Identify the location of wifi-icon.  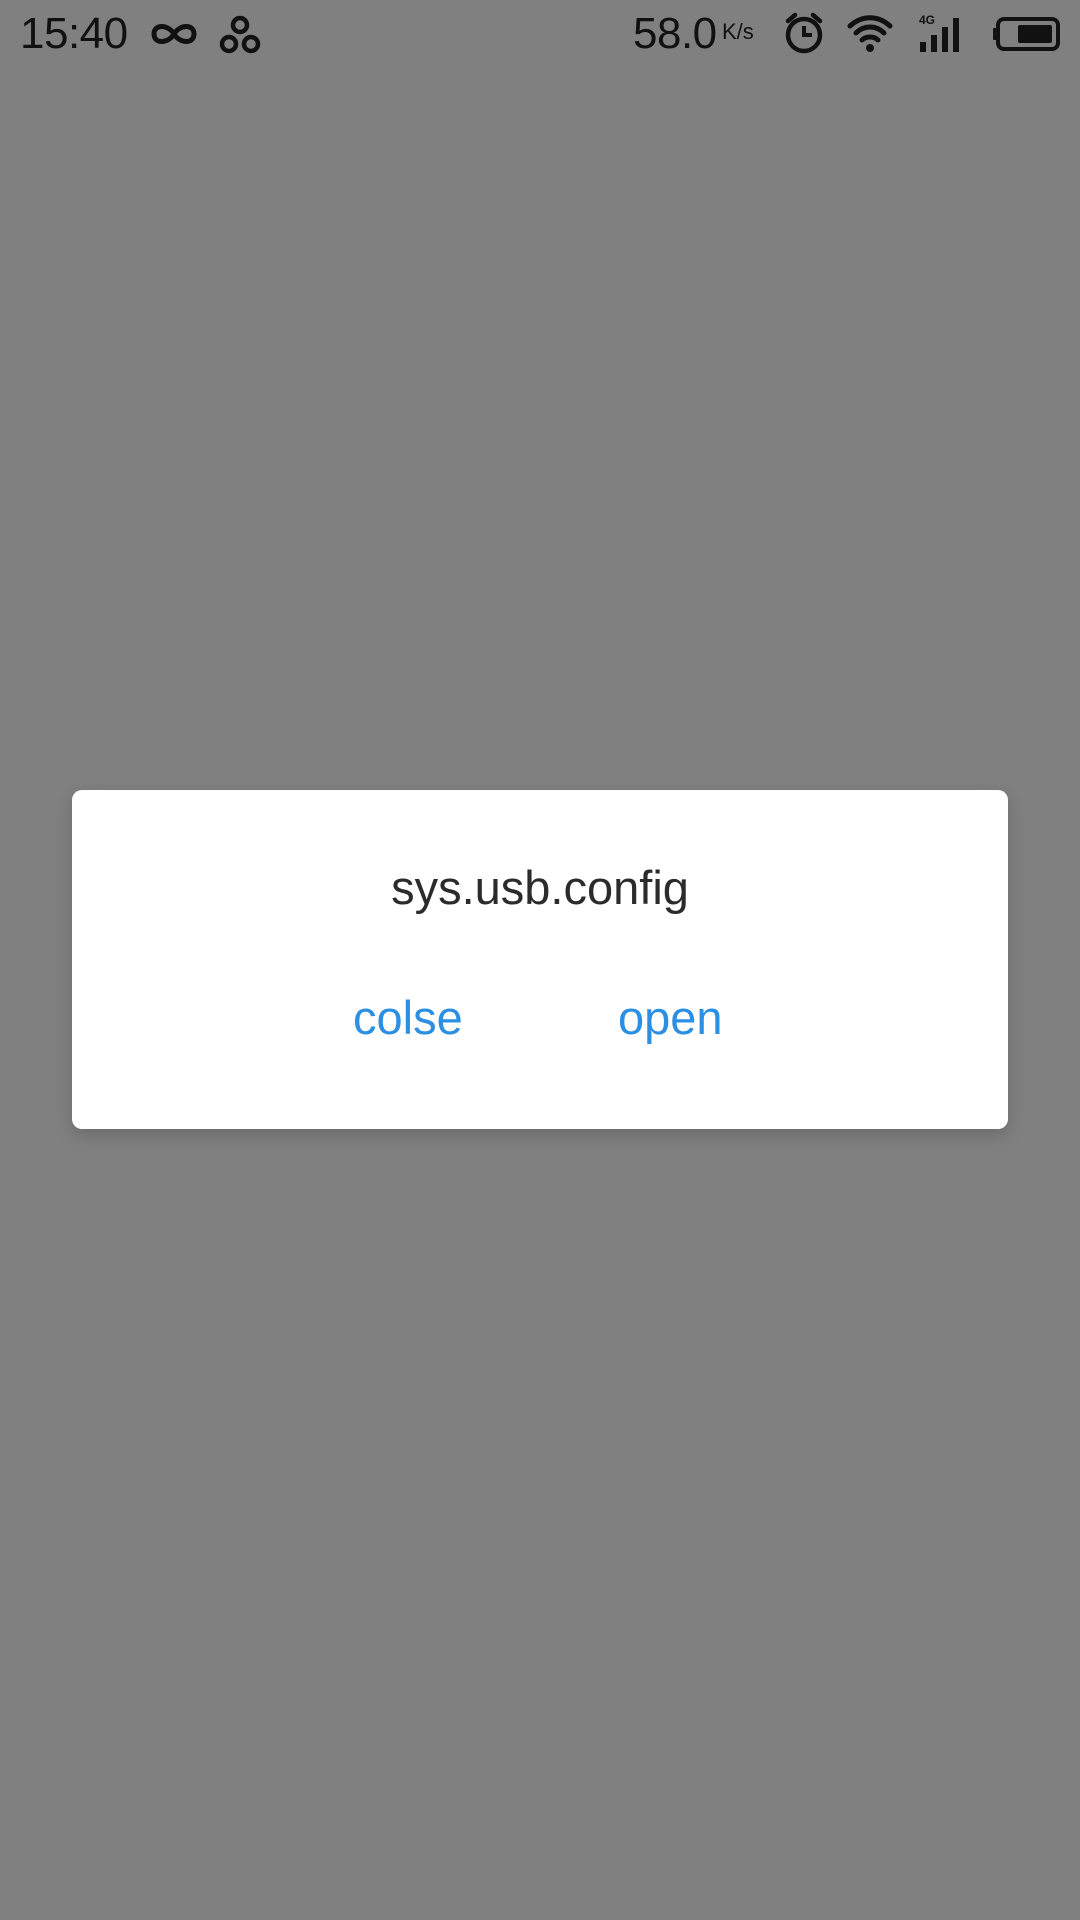
(870, 33).